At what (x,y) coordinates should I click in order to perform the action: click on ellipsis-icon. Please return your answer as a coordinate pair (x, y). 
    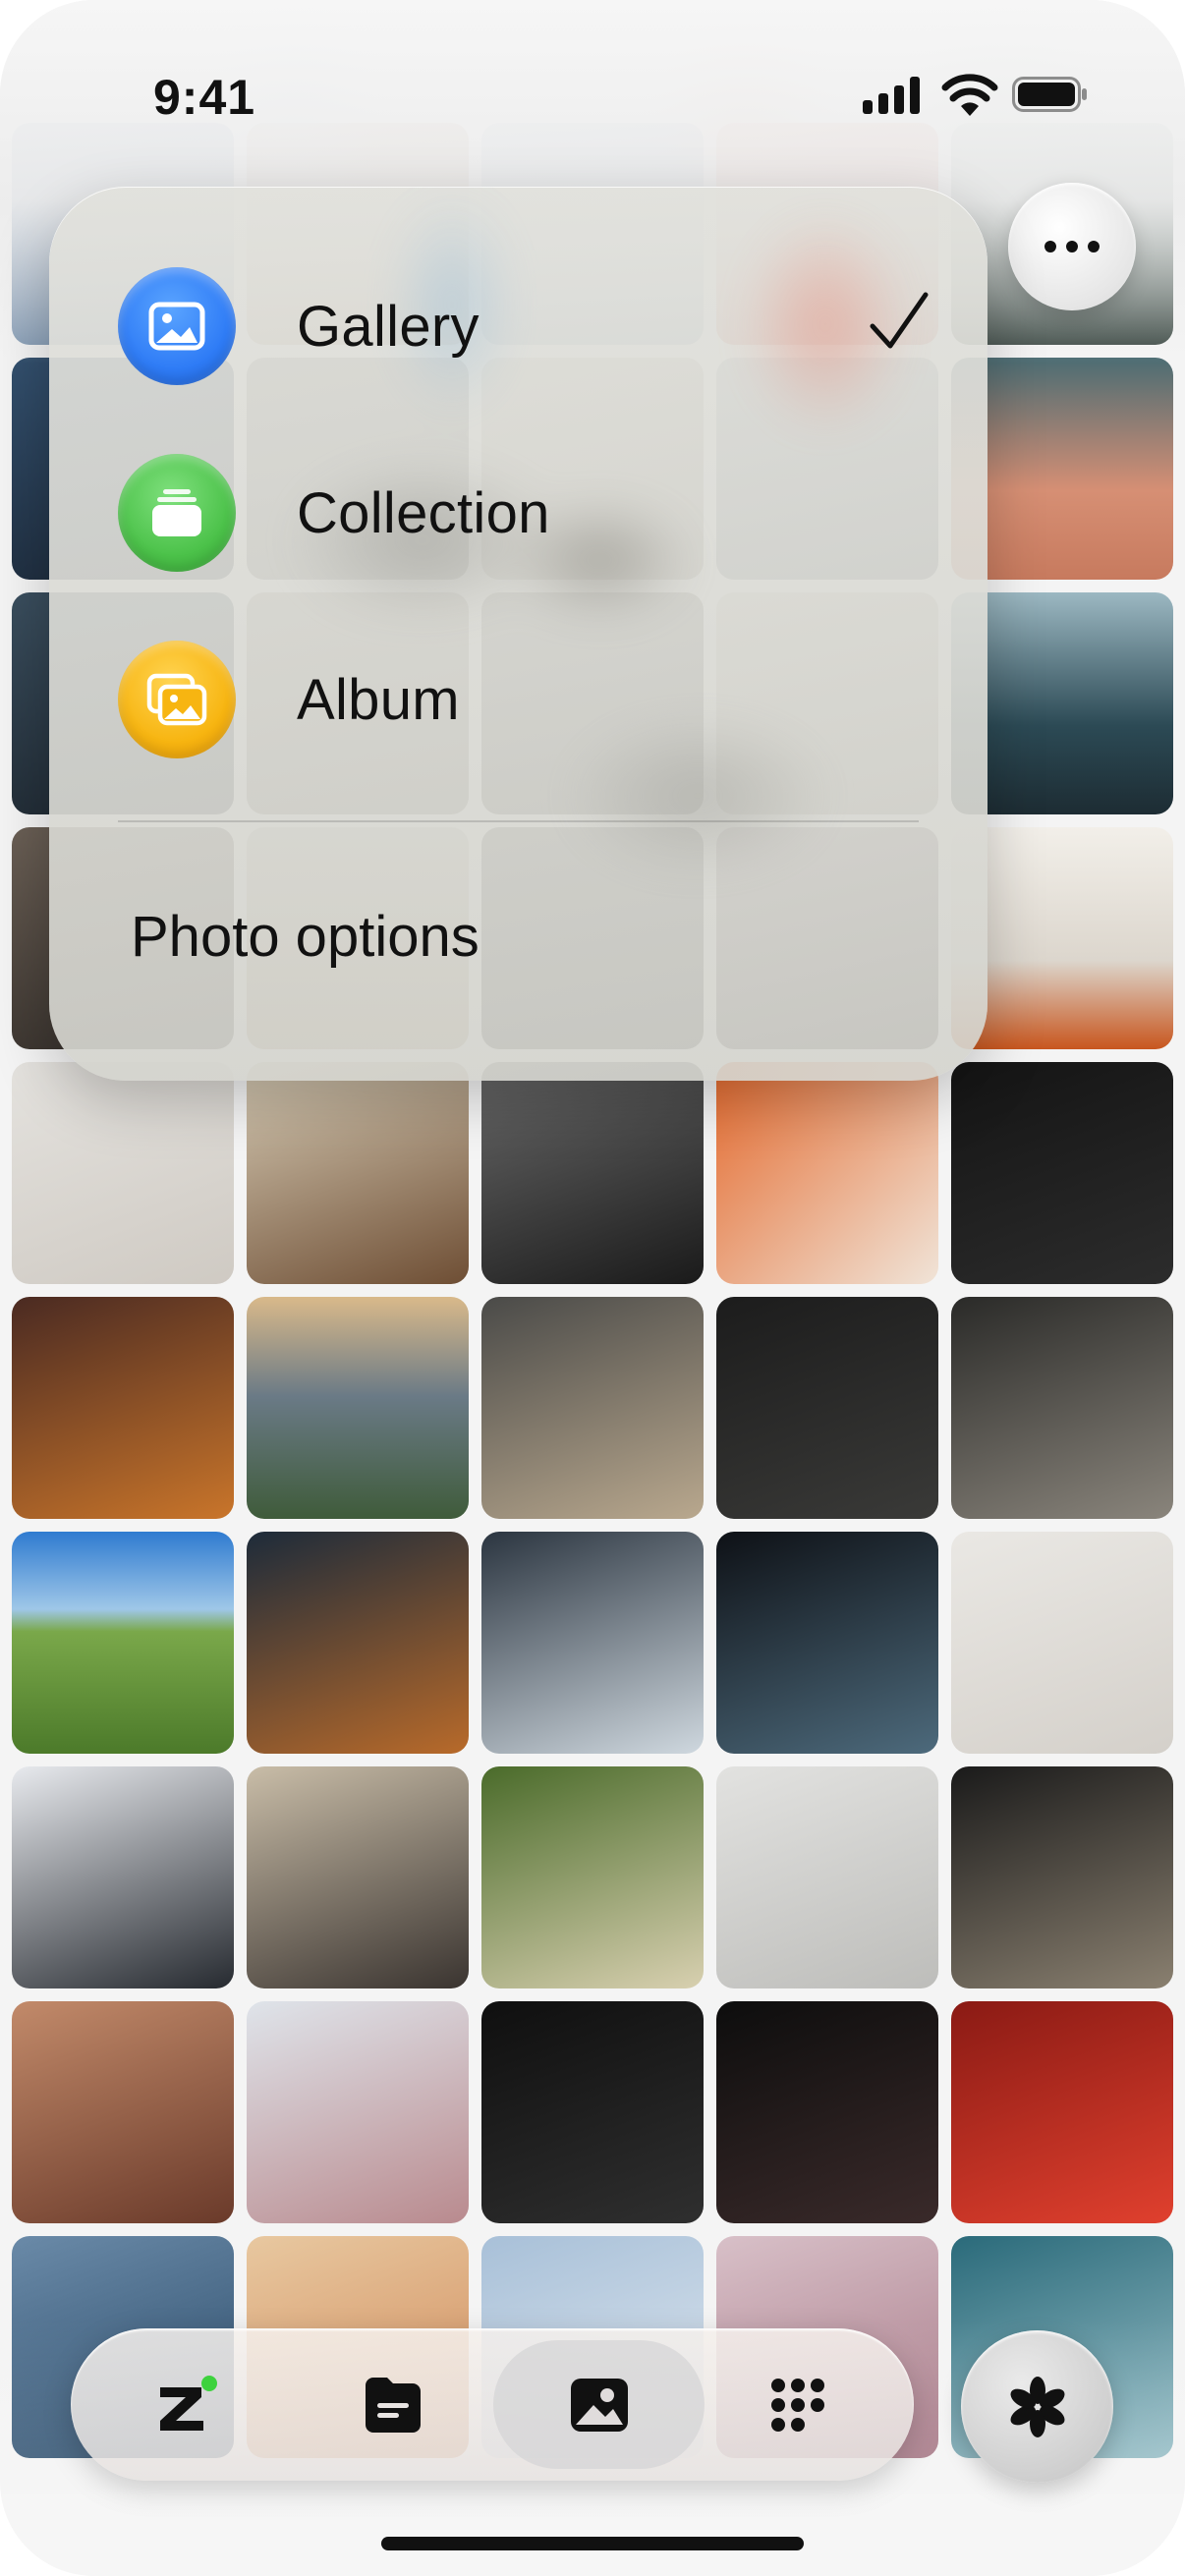
    Looking at the image, I should click on (1050, 246).